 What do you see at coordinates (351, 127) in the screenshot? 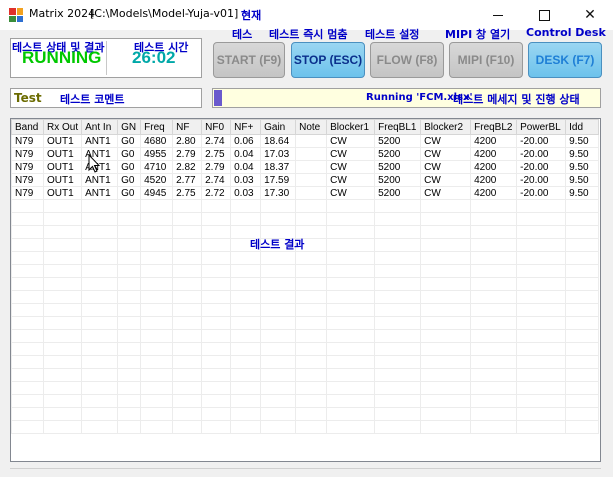
I see `column-header: Blocker1` at bounding box center [351, 127].